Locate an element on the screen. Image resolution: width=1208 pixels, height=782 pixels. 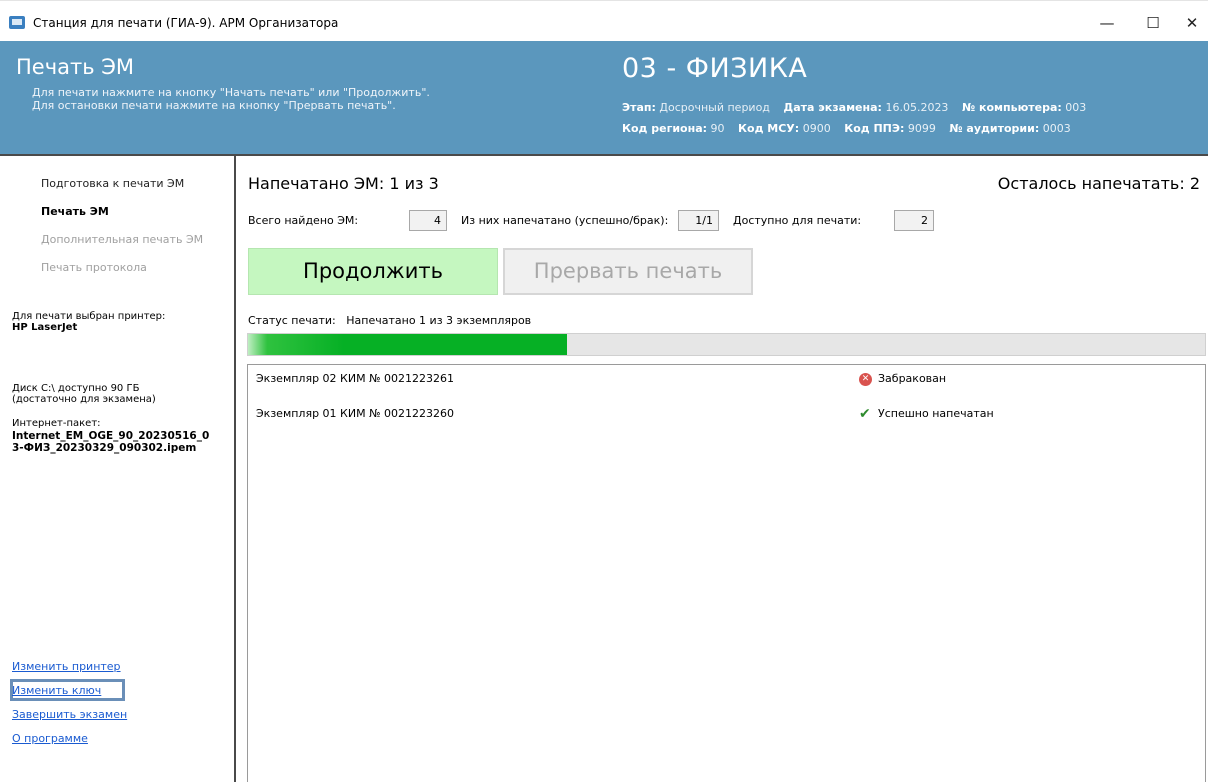
sidebar-item-prepare: Подготовка к печати ЭМ is located at coordinates (112, 183).